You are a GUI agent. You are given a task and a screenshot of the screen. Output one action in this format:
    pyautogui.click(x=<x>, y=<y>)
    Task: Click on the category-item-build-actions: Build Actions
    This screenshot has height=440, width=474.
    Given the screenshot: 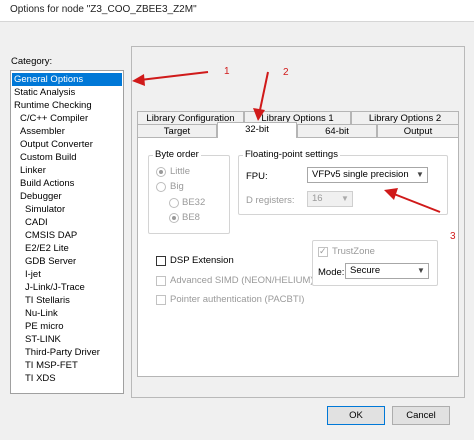 What is the action you would take?
    pyautogui.click(x=67, y=183)
    